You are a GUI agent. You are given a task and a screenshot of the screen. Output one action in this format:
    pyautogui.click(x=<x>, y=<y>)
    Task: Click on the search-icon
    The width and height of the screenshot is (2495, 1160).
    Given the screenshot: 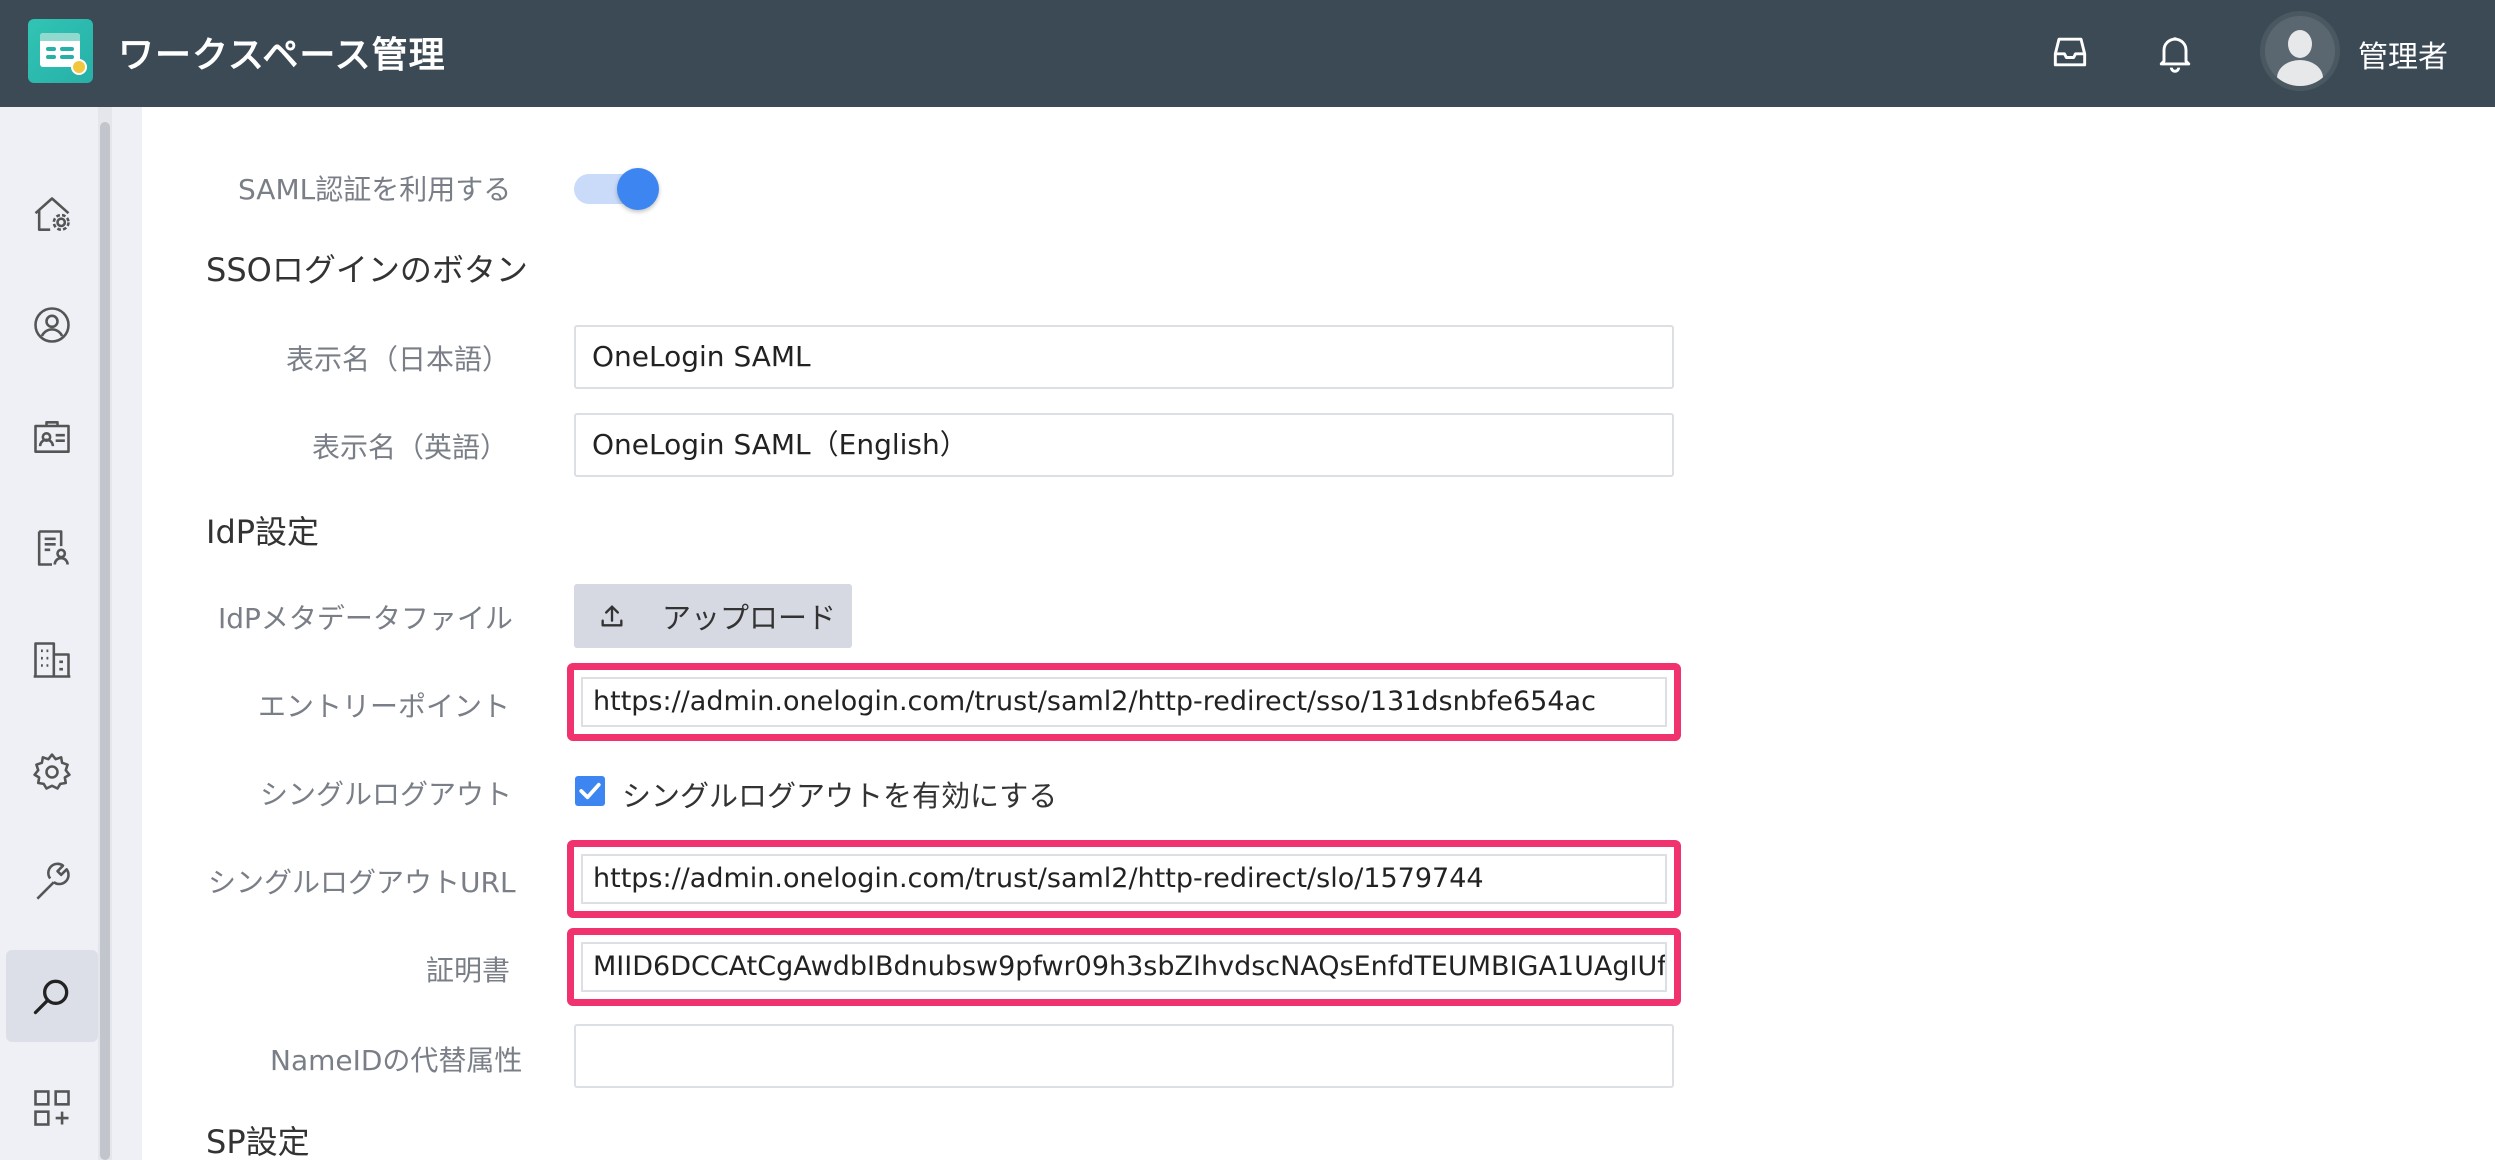 What is the action you would take?
    pyautogui.click(x=51, y=997)
    